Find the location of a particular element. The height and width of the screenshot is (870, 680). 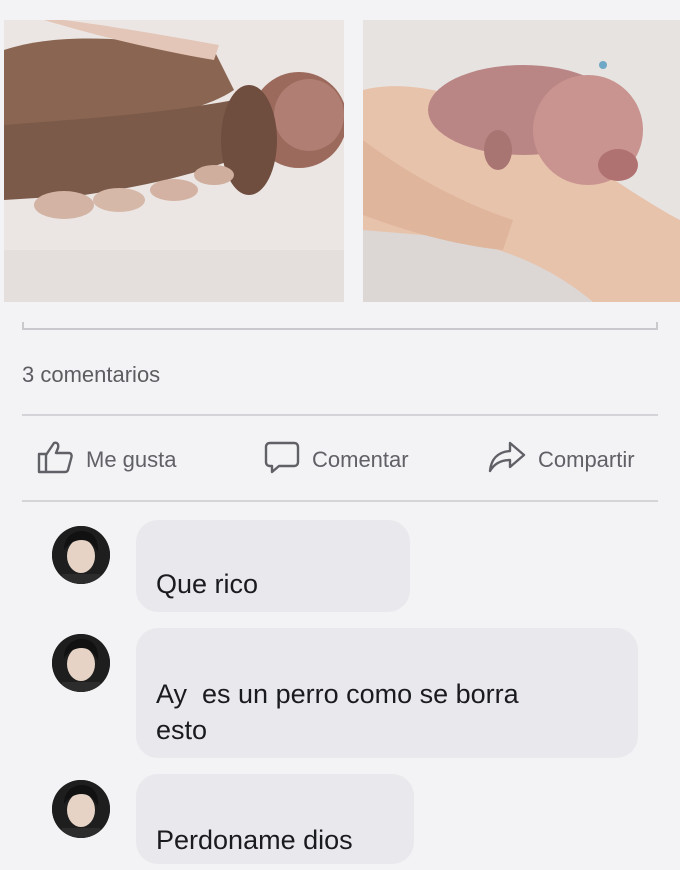

comment-bubble: Perdoname dios is located at coordinates (275, 819).